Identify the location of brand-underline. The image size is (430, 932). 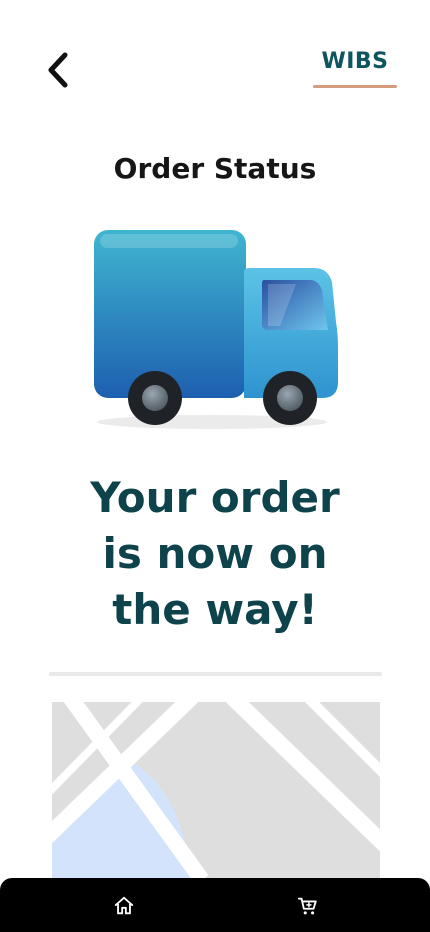
(355, 86).